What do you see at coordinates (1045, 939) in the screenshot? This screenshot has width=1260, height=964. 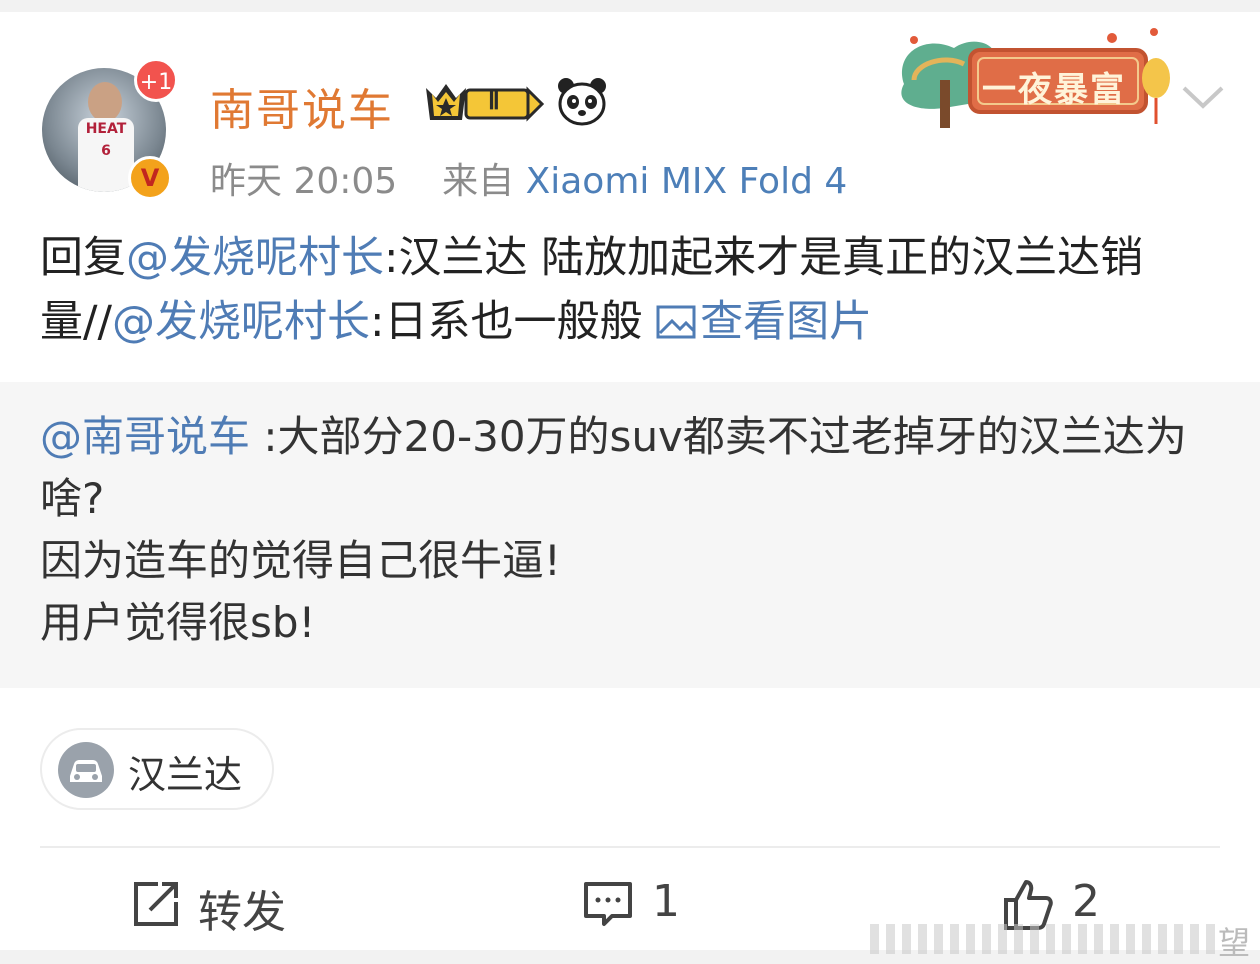 I see `watermark-bars` at bounding box center [1045, 939].